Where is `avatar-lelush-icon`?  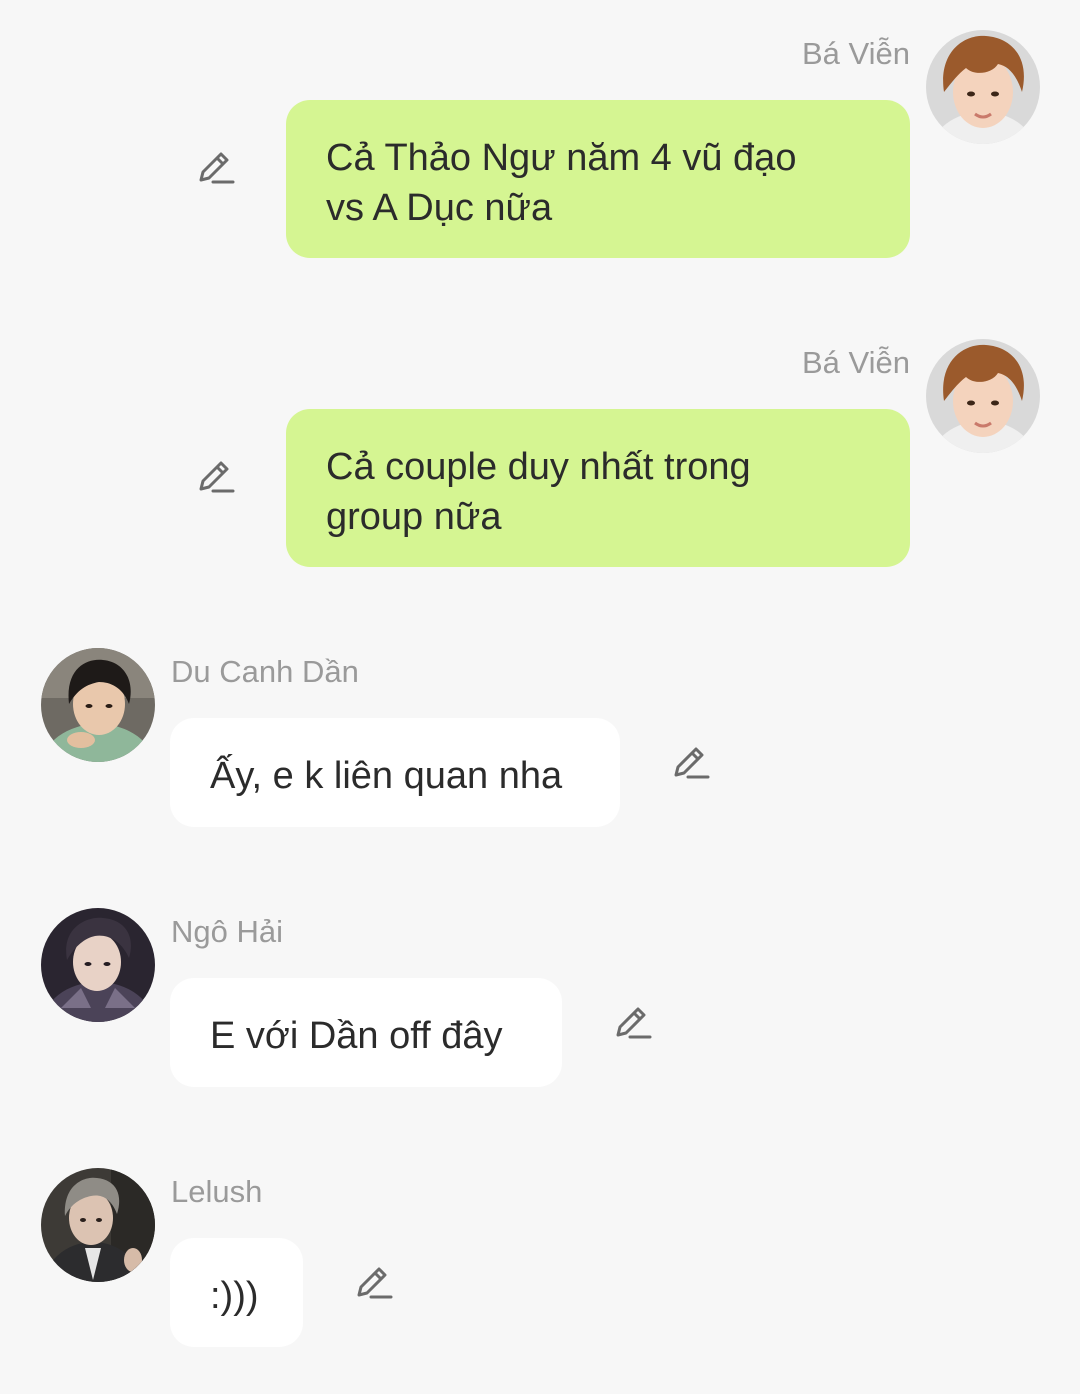 avatar-lelush-icon is located at coordinates (98, 1225).